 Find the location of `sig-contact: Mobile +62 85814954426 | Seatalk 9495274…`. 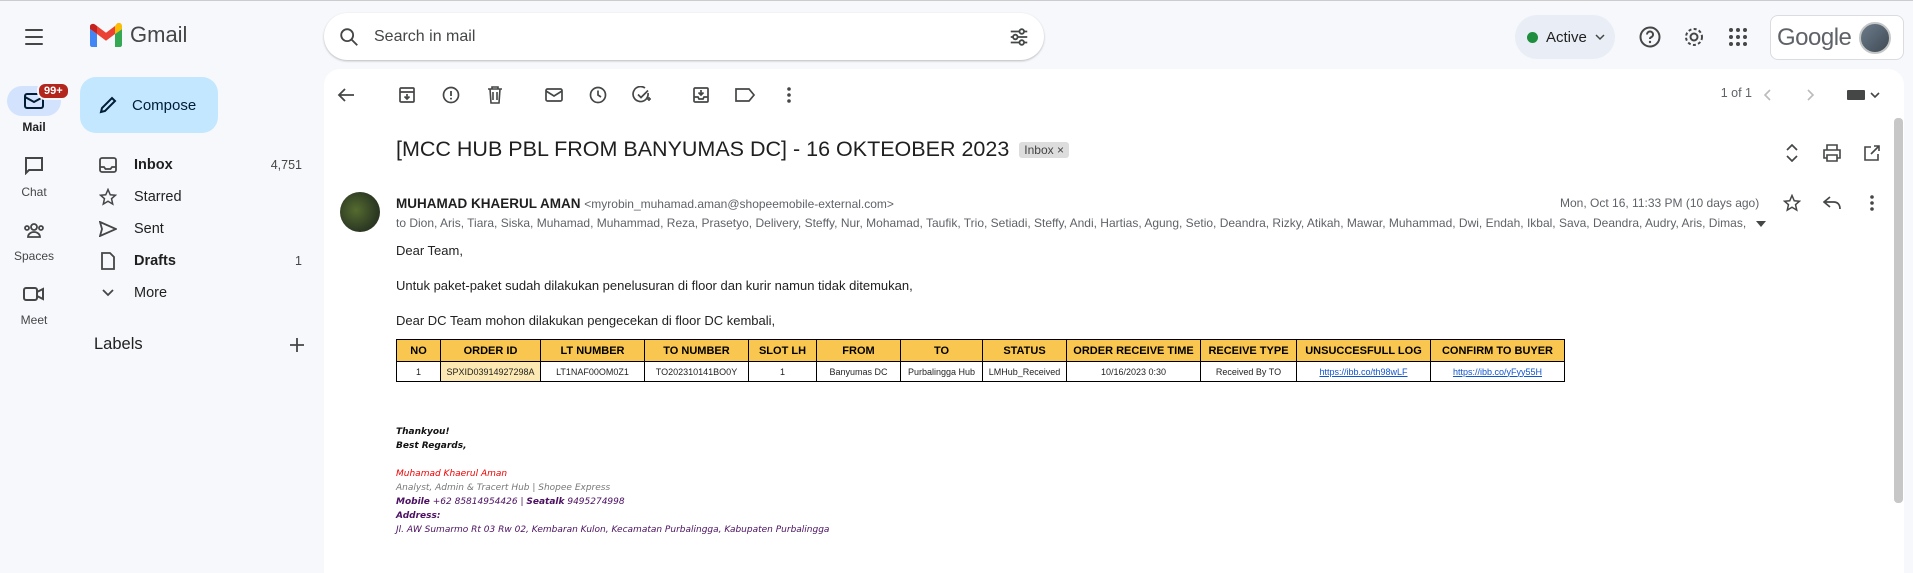

sig-contact: Mobile +62 85814954426 | Seatalk 9495274… is located at coordinates (510, 502).